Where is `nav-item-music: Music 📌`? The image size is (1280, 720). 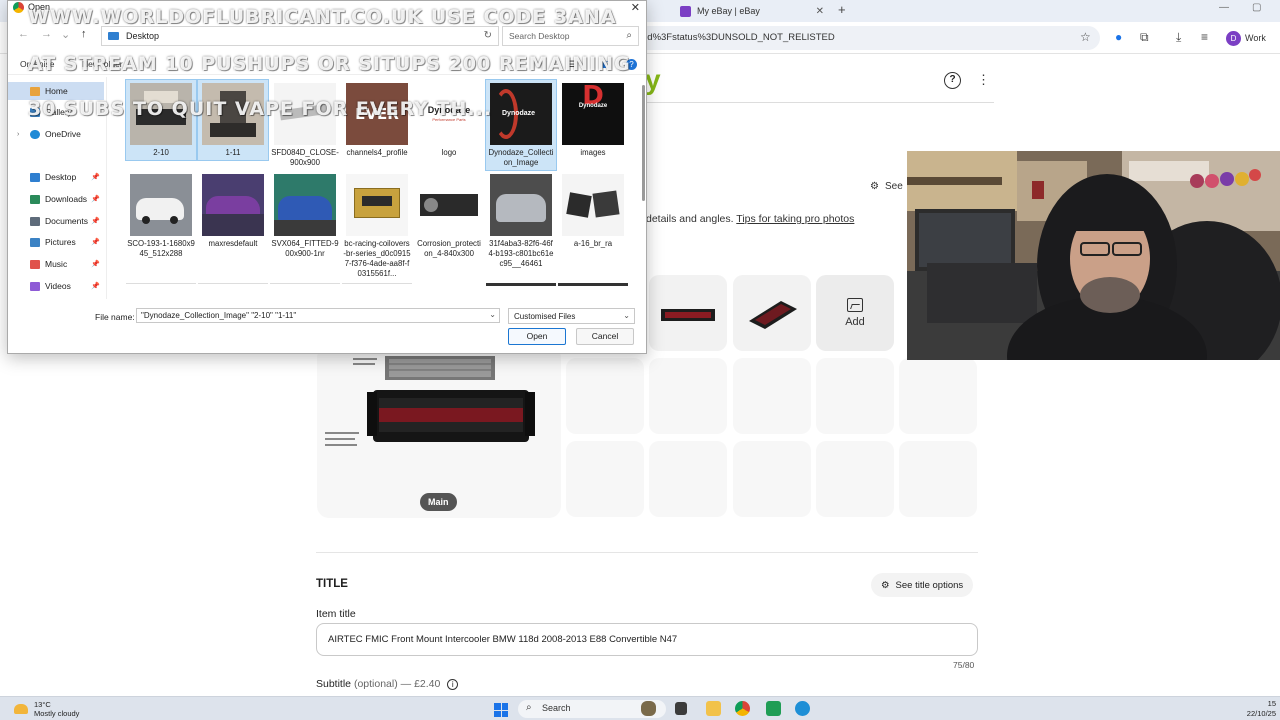 nav-item-music: Music 📌 is located at coordinates (56, 264).